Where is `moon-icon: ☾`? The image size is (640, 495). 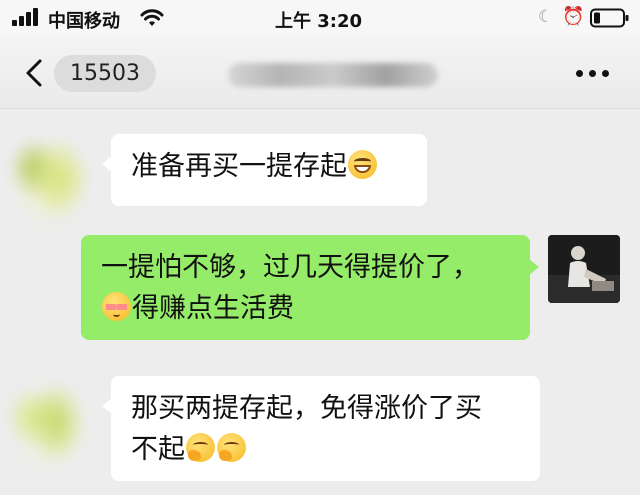 moon-icon: ☾ is located at coordinates (546, 17).